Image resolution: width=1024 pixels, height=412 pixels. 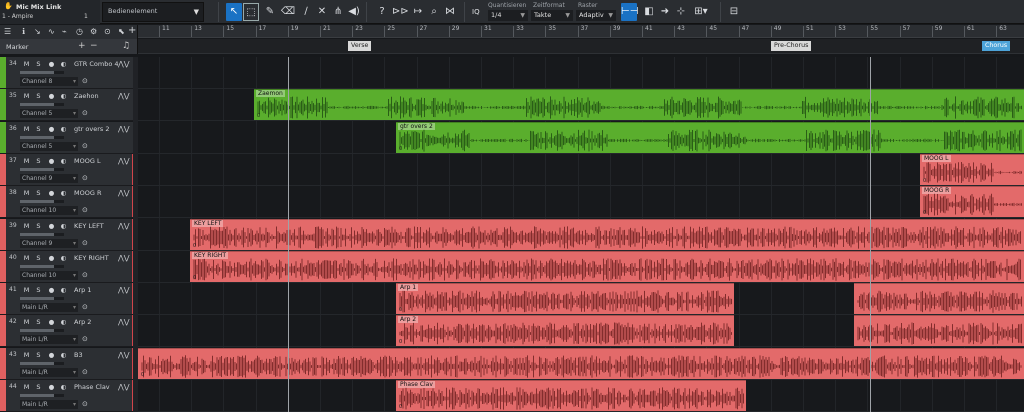 I want to click on menu-icon: ☰, so click(x=7, y=31).